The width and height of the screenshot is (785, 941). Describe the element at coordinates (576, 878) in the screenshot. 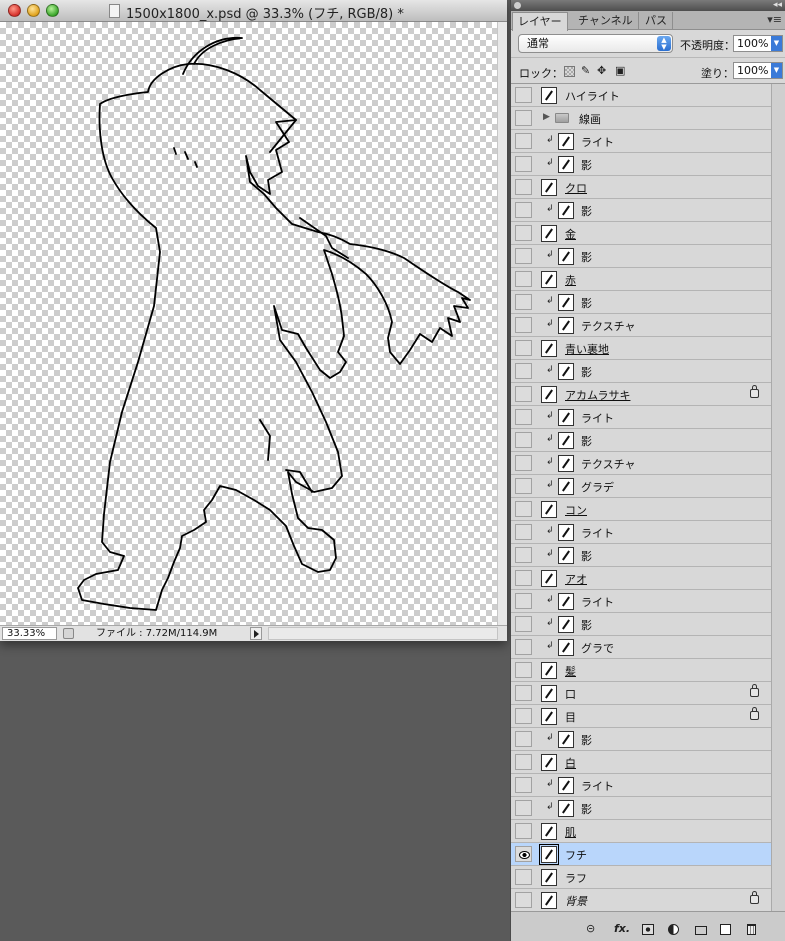

I see `layer-name: ラフ` at that location.